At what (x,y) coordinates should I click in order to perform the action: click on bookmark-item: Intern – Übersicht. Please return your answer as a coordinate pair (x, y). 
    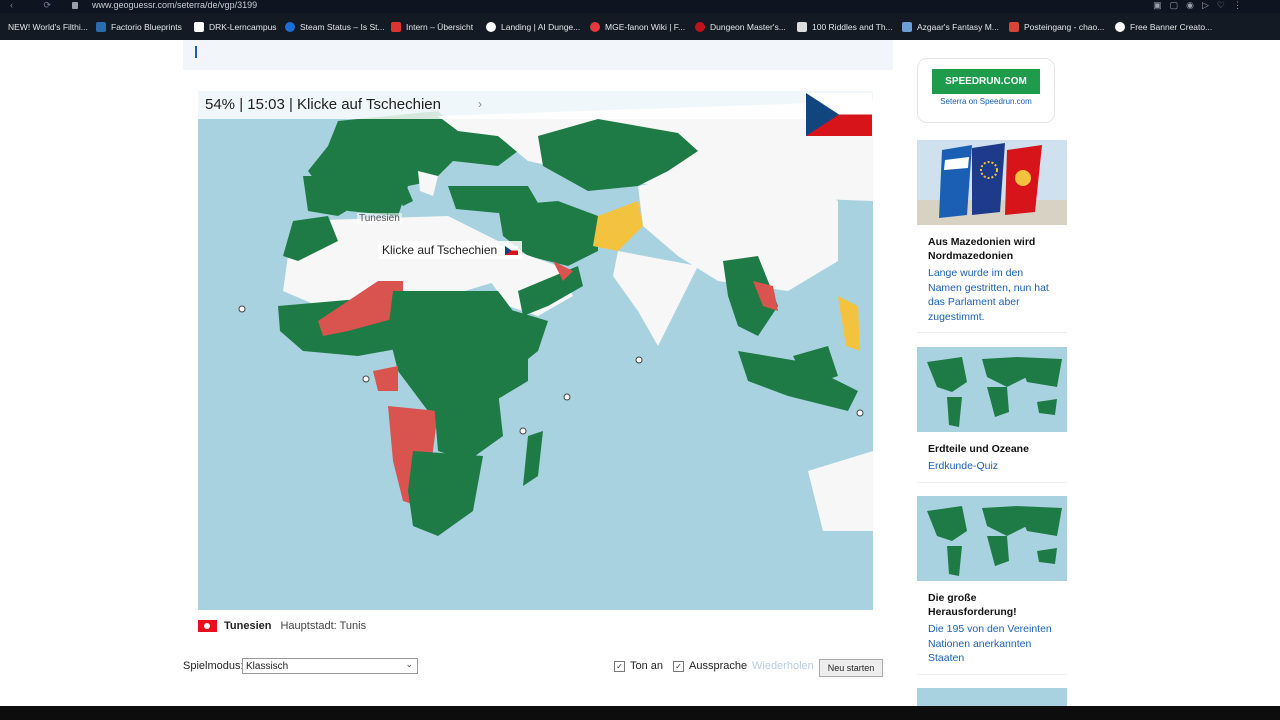
    Looking at the image, I should click on (432, 27).